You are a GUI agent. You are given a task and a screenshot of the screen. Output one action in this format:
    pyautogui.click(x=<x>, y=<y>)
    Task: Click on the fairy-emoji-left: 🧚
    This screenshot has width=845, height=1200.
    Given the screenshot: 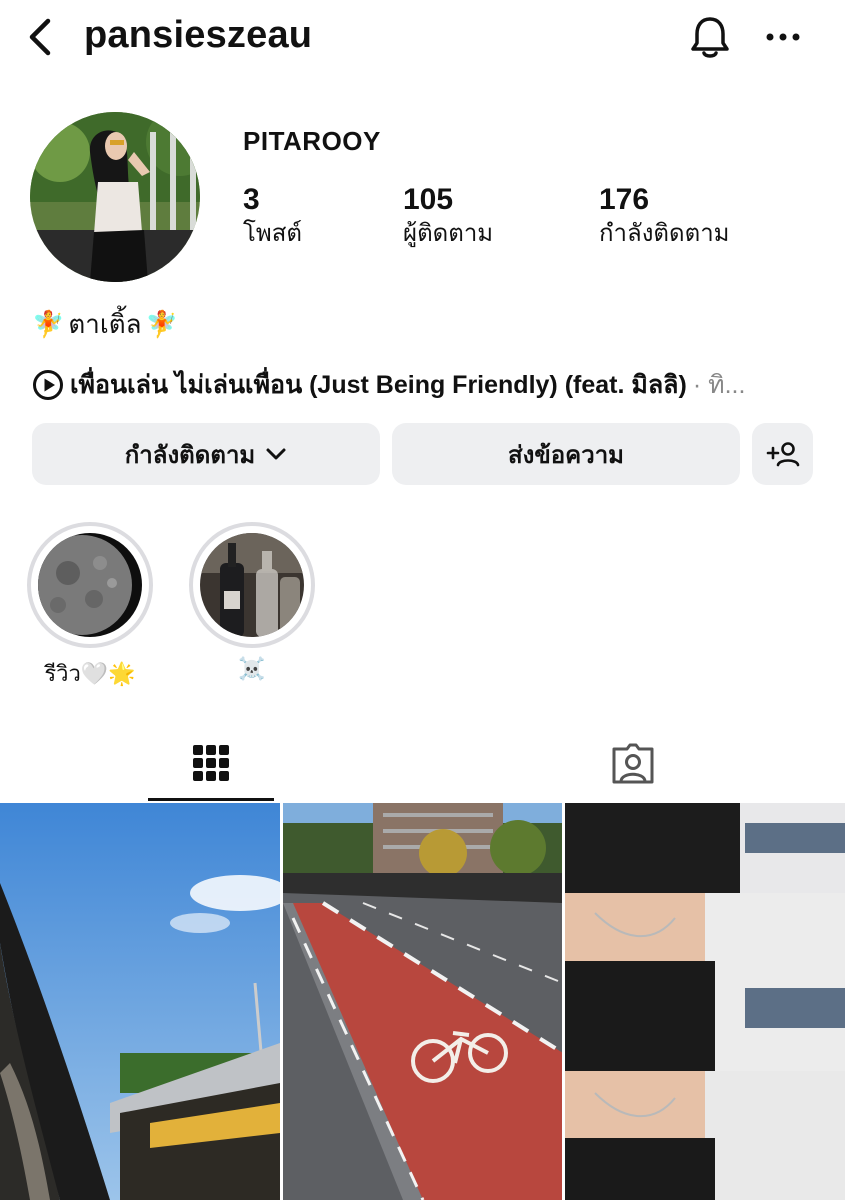 What is the action you would take?
    pyautogui.click(x=48, y=324)
    